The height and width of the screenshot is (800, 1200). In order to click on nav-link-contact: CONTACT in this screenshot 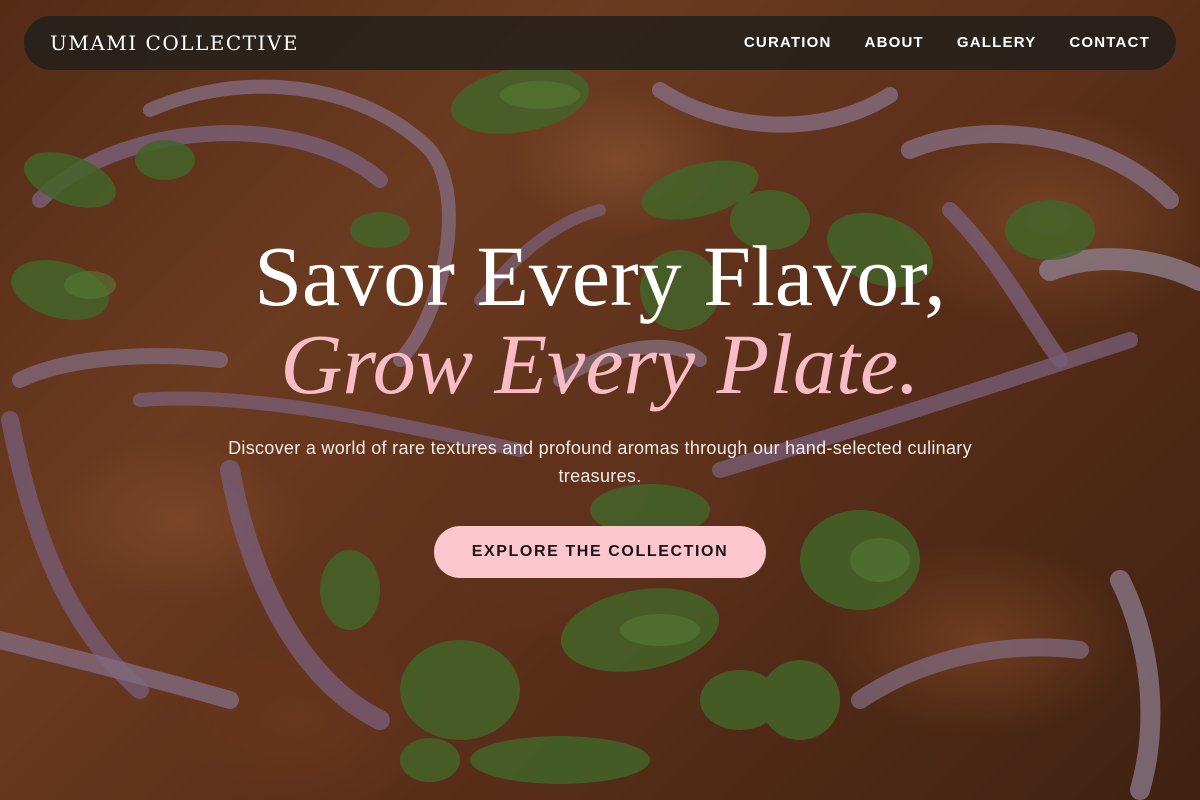, I will do `click(1109, 42)`.